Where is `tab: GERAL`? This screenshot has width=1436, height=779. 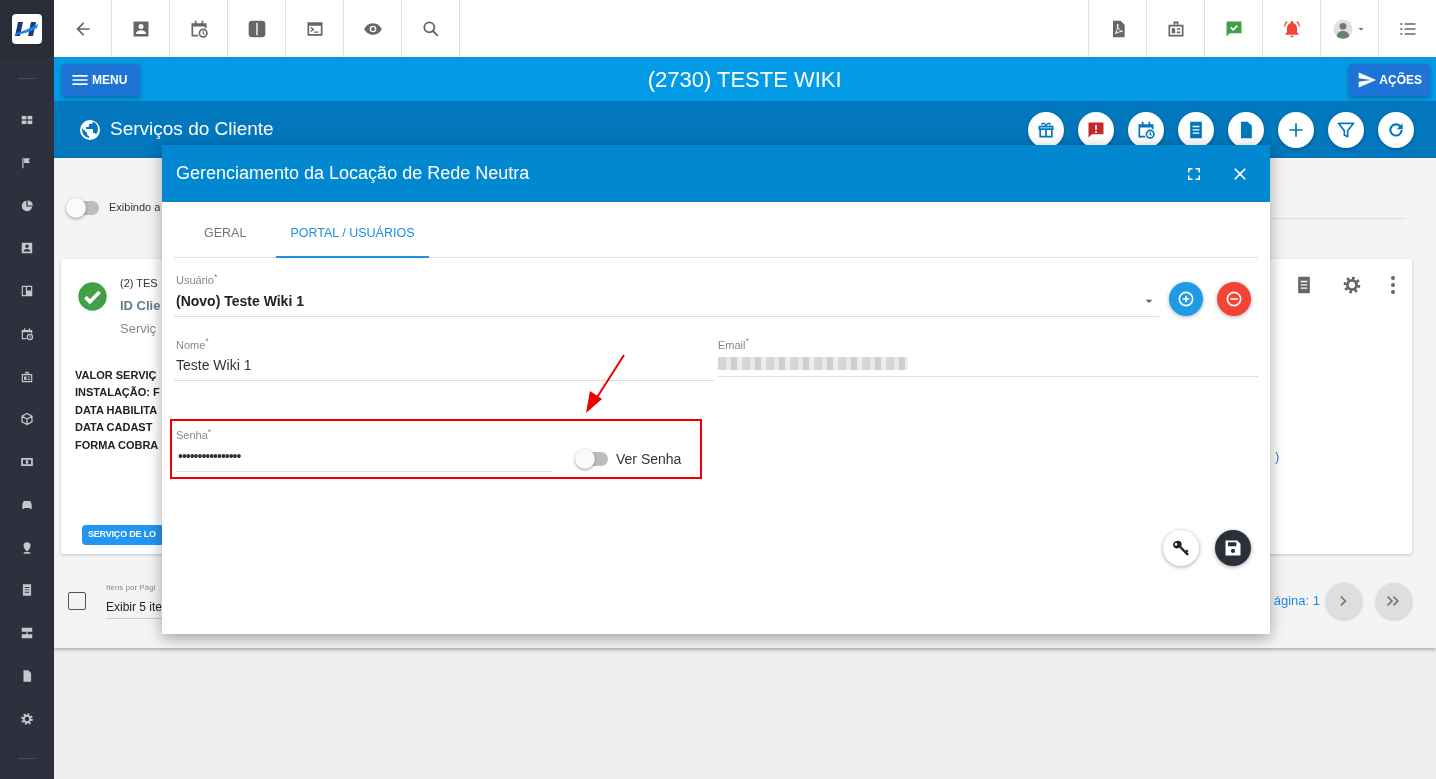
tab: GERAL is located at coordinates (225, 234).